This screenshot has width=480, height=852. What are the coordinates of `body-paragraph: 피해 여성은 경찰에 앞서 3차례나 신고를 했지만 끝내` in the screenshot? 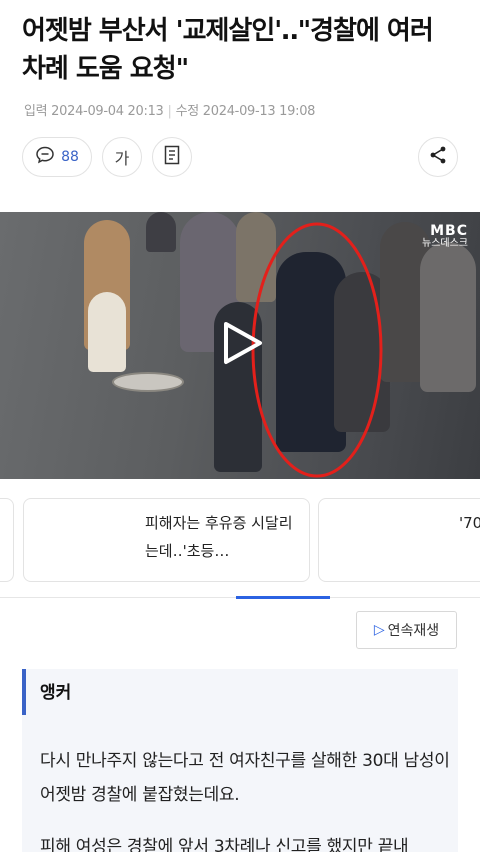 It's located at (224, 844).